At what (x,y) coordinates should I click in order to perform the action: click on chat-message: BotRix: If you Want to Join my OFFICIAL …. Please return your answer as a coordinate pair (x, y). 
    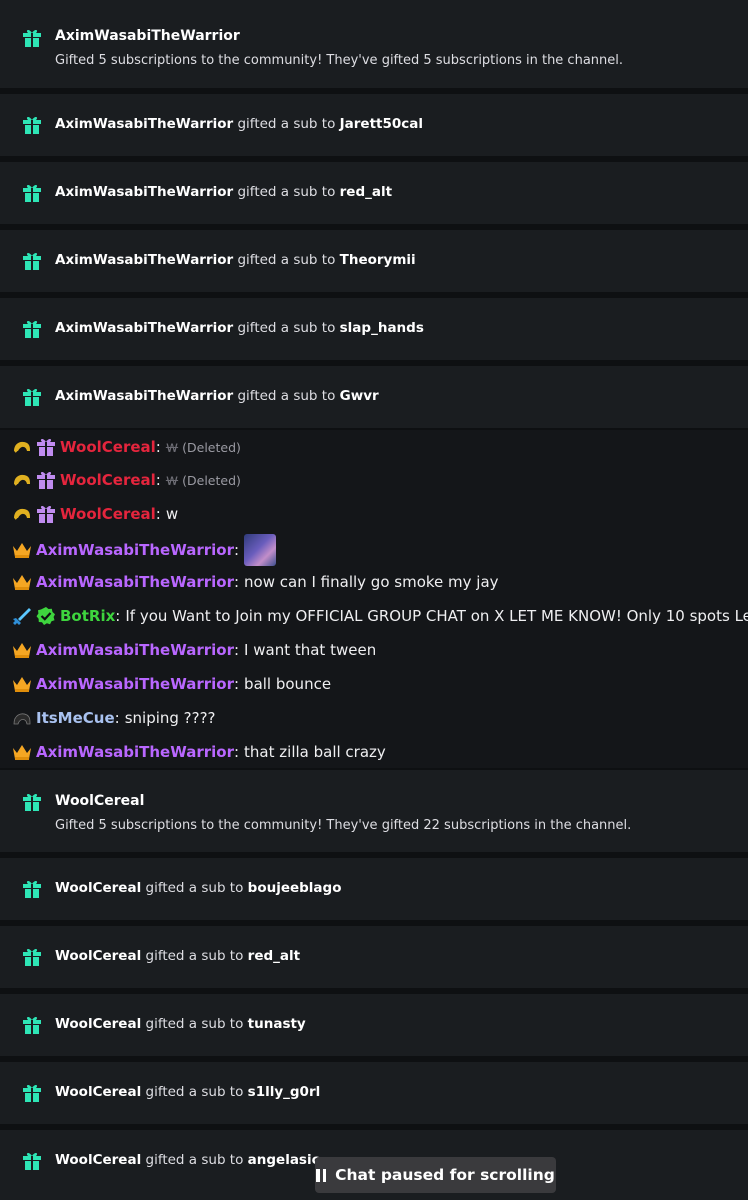
    Looking at the image, I should click on (380, 616).